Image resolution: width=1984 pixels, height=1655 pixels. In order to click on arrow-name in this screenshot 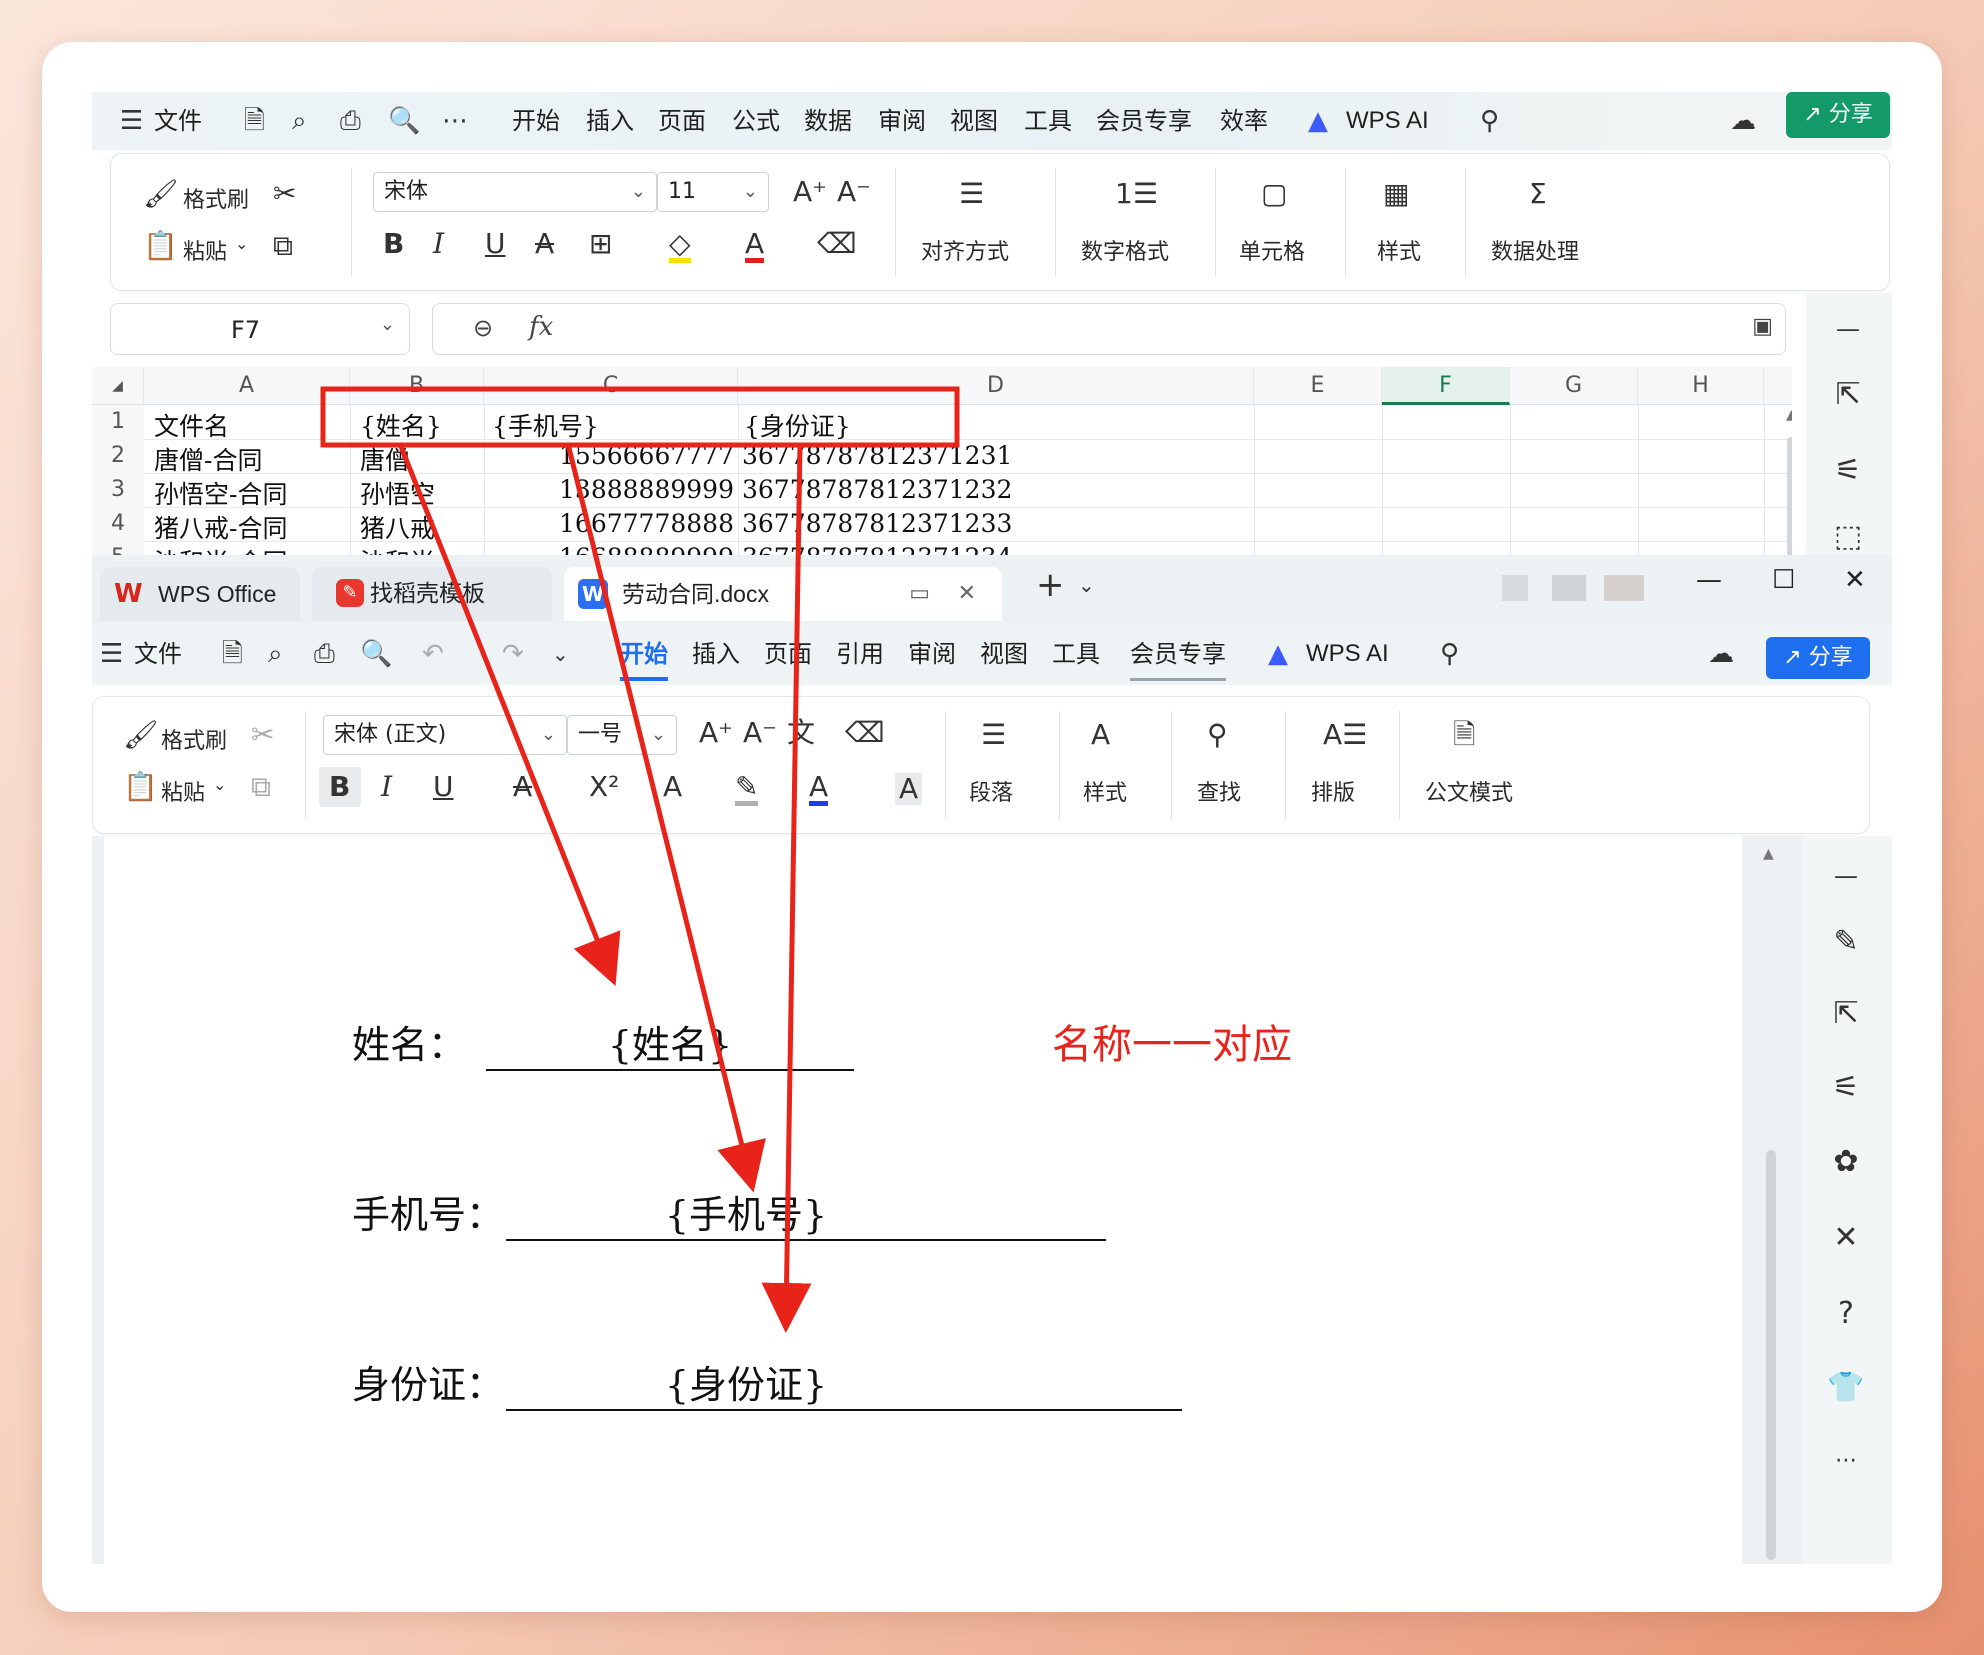, I will do `click(509, 714)`.